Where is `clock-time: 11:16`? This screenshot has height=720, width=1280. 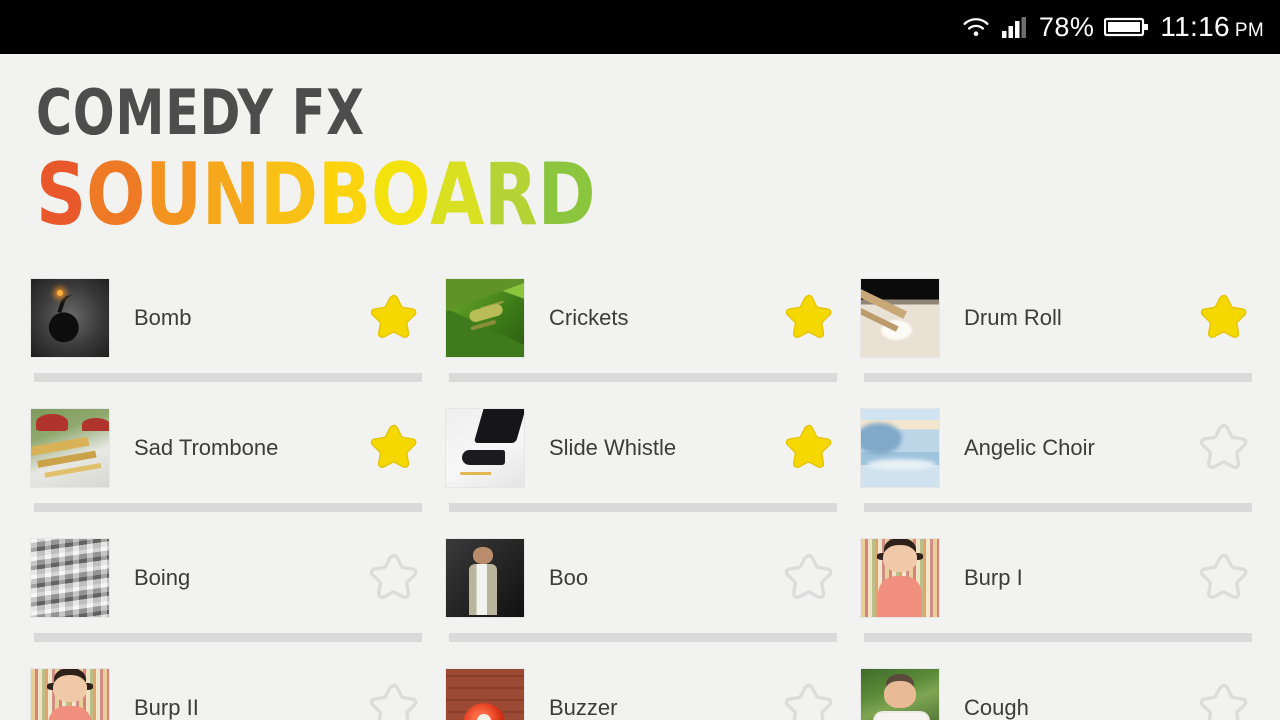 clock-time: 11:16 is located at coordinates (1195, 26).